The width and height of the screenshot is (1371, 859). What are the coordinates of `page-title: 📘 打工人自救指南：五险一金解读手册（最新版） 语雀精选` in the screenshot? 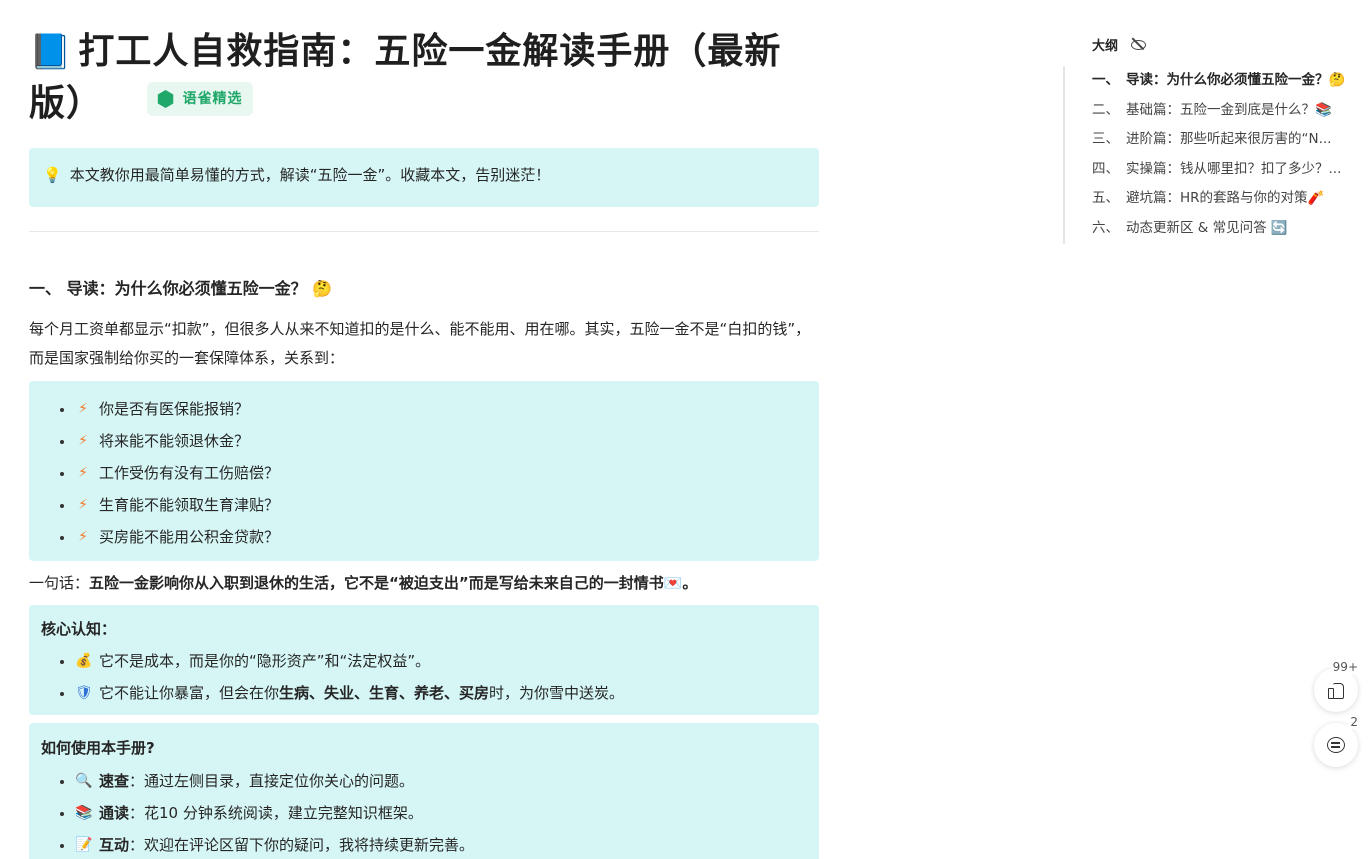 It's located at (424, 78).